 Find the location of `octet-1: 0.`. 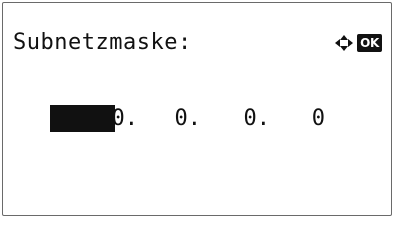

octet-1: 0. is located at coordinates (94, 119).